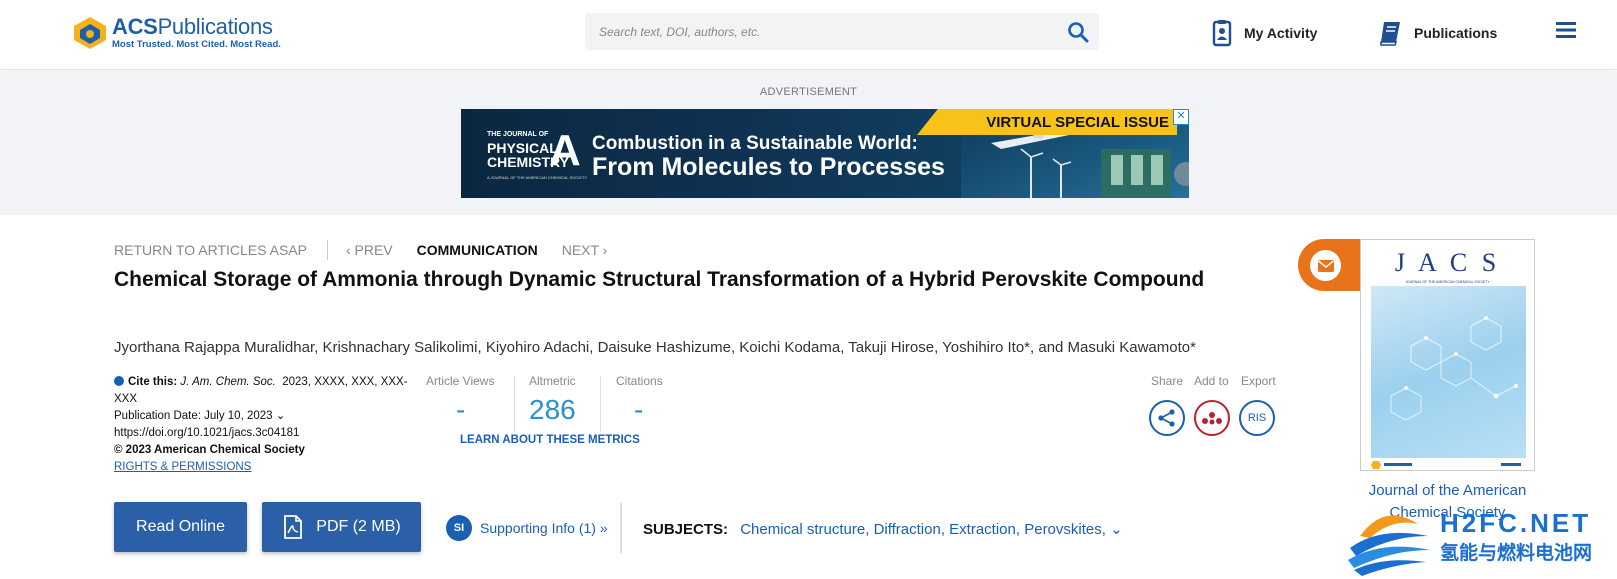 The height and width of the screenshot is (579, 1617). I want to click on email-icon-circle, so click(1325, 265).